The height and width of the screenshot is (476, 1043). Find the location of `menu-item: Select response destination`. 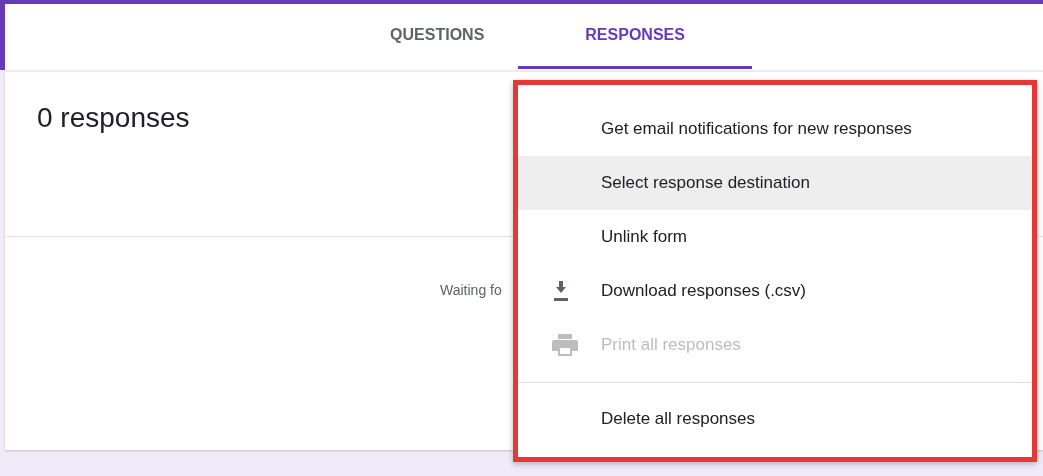

menu-item: Select response destination is located at coordinates (775, 183).